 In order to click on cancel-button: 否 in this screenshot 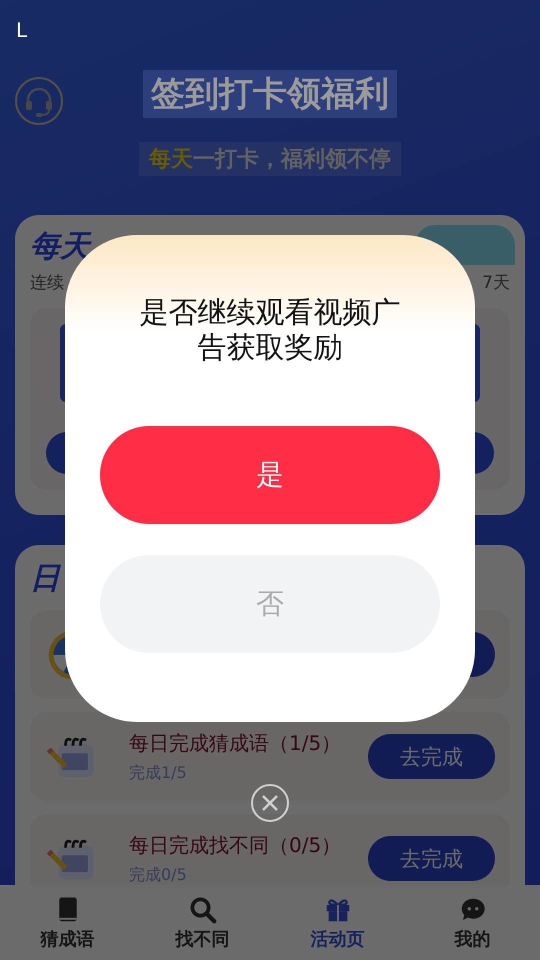, I will do `click(270, 604)`.